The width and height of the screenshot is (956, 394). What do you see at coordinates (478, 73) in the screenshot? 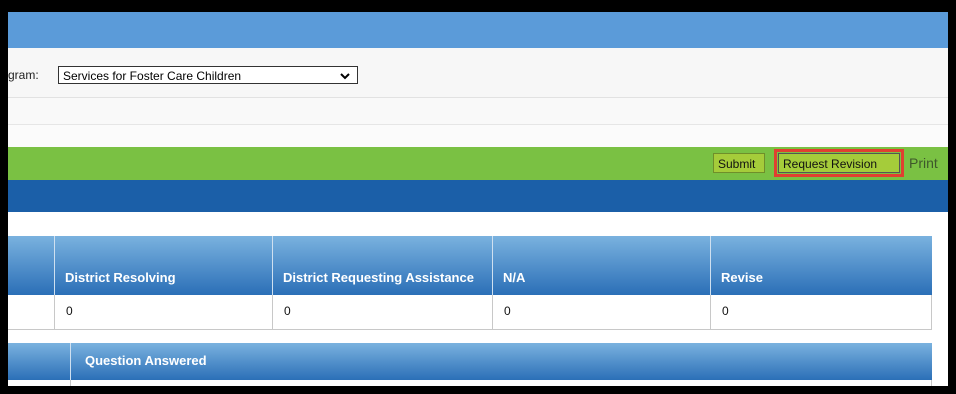
I see `program-row: gram: Services for Foster Care Children` at bounding box center [478, 73].